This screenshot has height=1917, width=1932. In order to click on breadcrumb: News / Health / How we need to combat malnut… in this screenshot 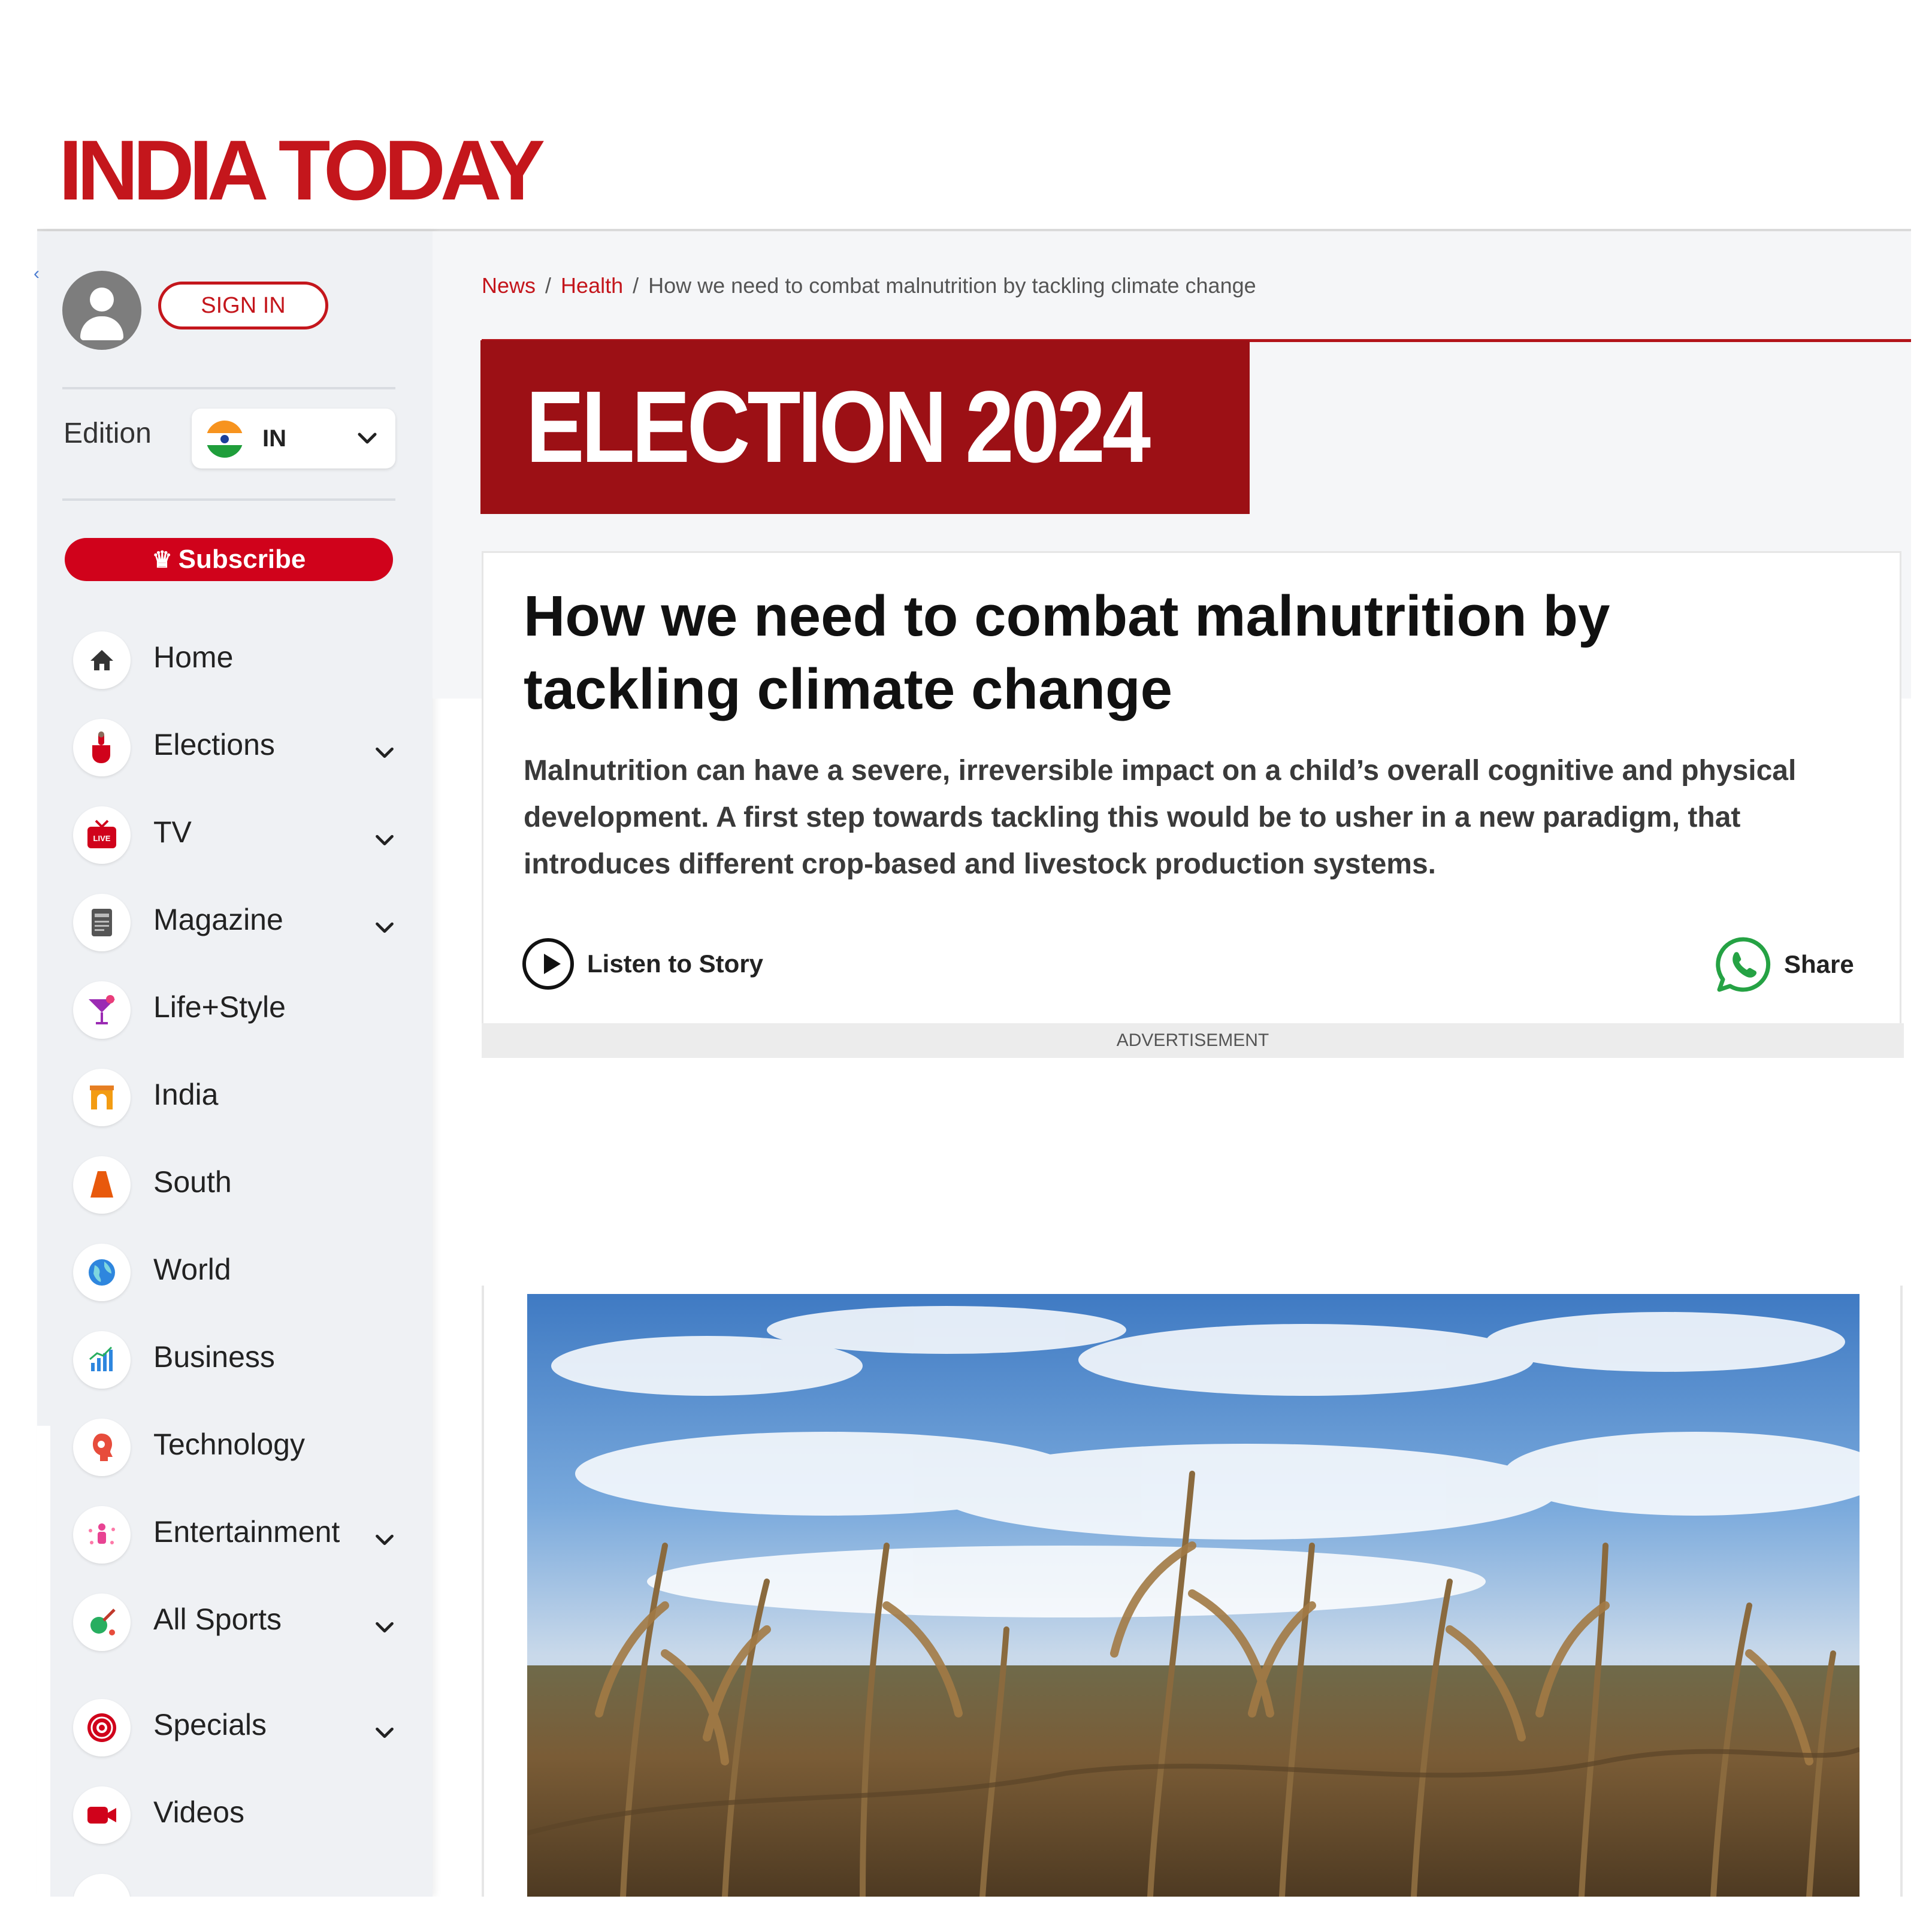, I will do `click(869, 285)`.